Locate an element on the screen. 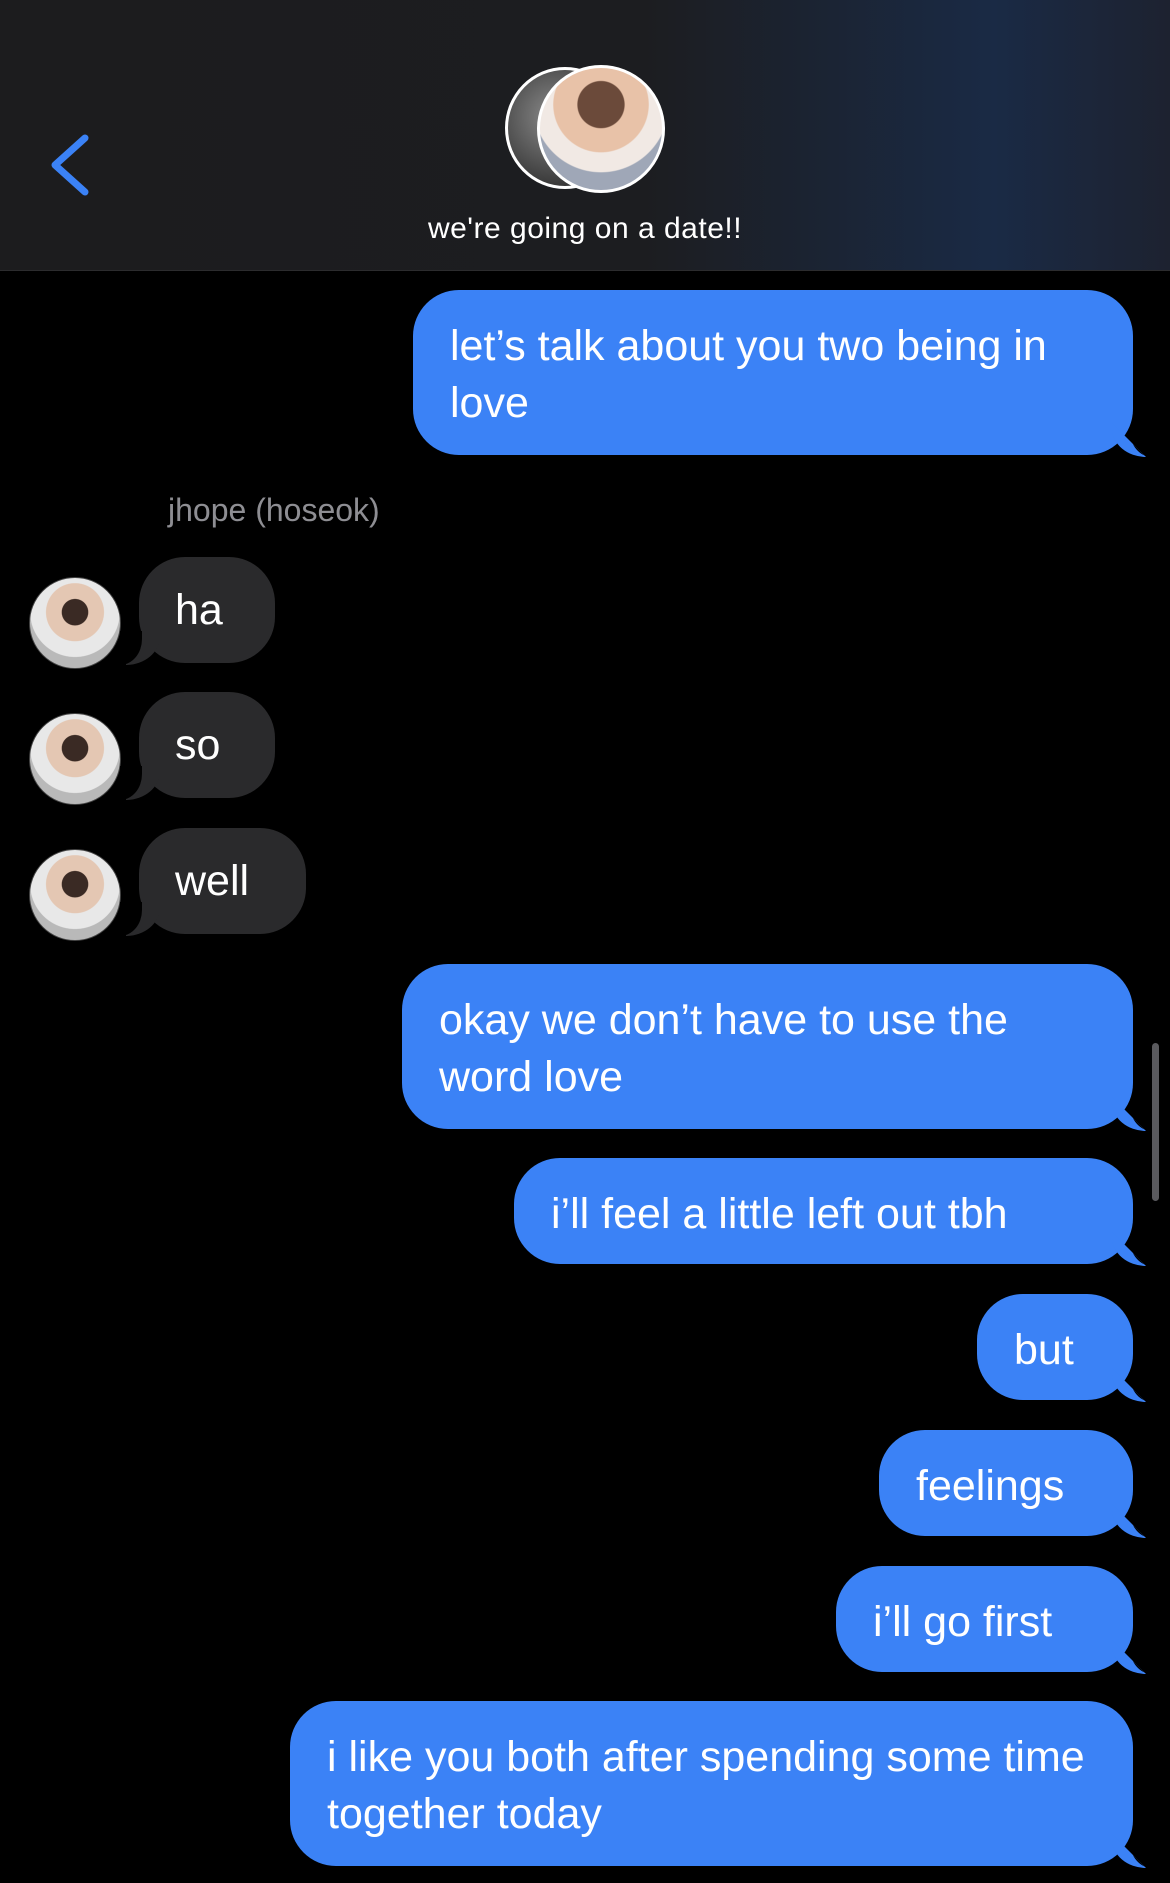 The height and width of the screenshot is (1883, 1170). message-text: so is located at coordinates (198, 745).